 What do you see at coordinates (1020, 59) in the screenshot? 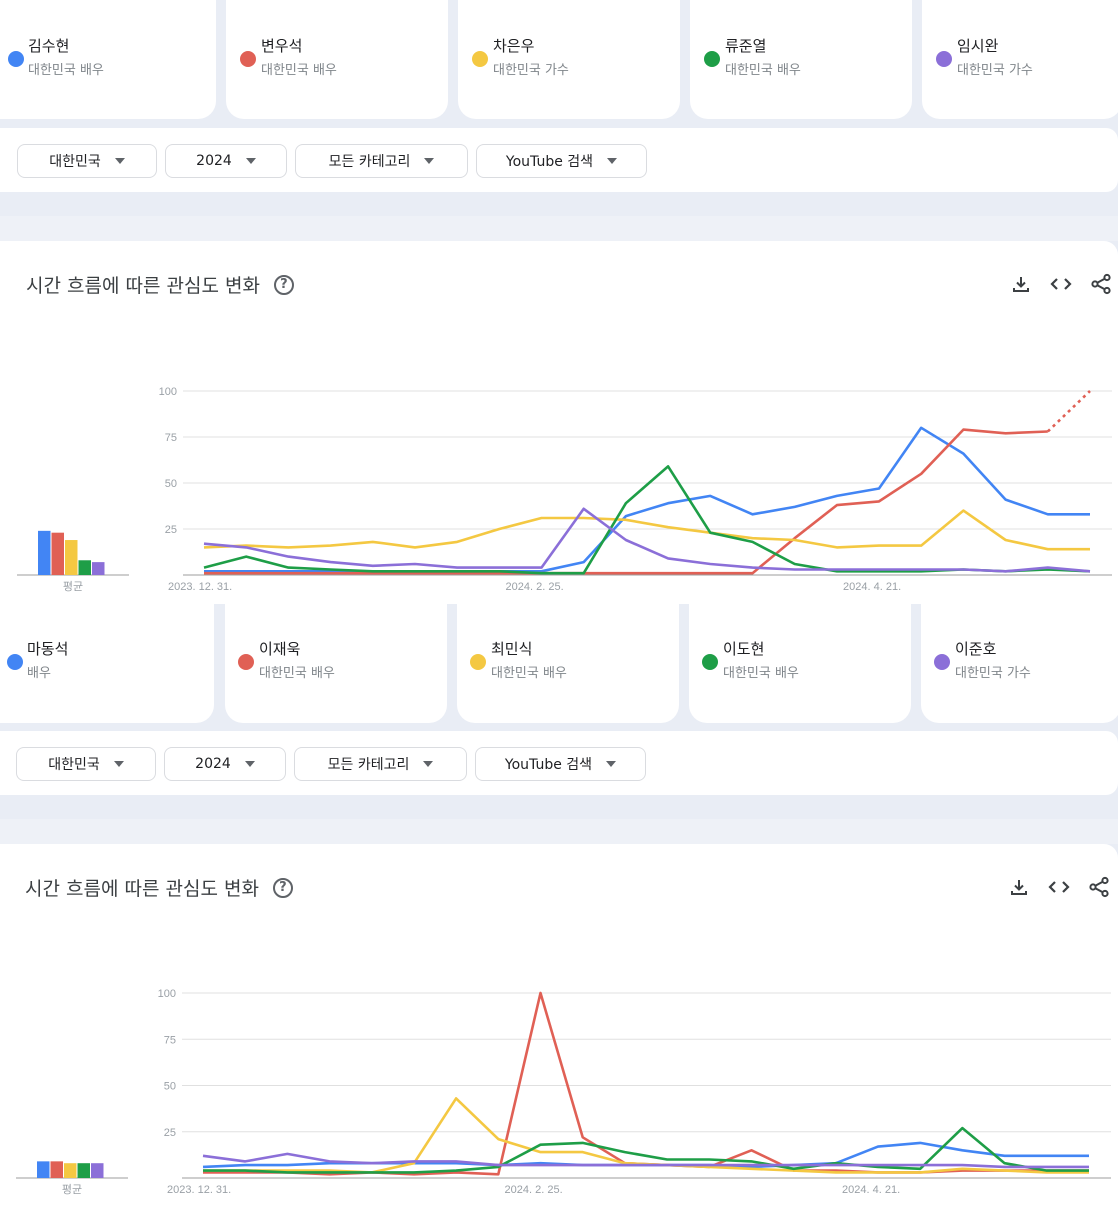
I see `term-card: 임시완 대한민국 가수` at bounding box center [1020, 59].